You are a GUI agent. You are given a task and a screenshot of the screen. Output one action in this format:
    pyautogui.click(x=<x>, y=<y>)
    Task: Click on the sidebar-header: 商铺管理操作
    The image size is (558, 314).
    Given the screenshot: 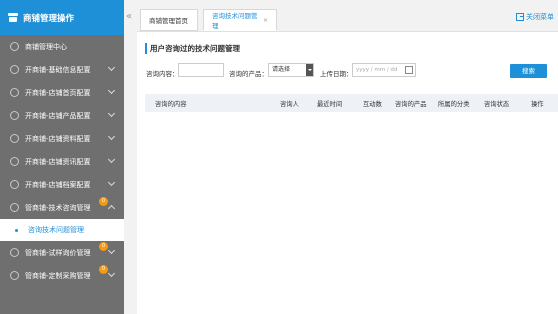 What is the action you would take?
    pyautogui.click(x=62, y=17)
    